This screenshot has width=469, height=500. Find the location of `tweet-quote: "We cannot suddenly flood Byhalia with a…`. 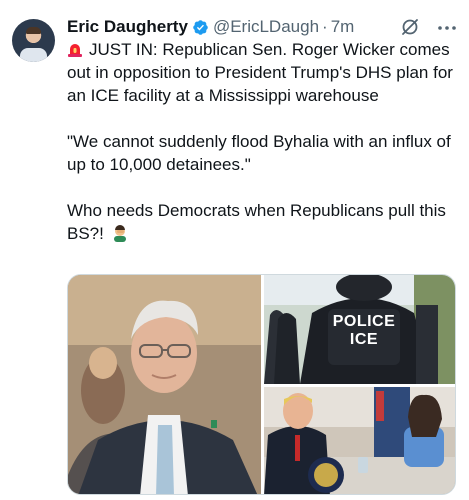

tweet-quote: "We cannot suddenly flood Byhalia with a… is located at coordinates (259, 153).